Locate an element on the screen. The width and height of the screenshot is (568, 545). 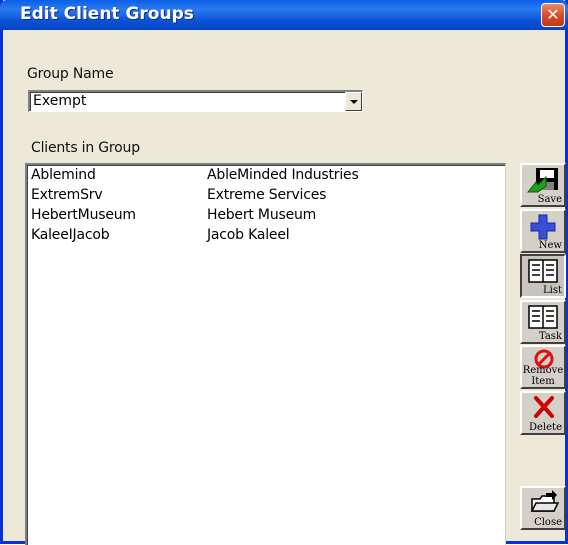
remove-item-label: Remove Item is located at coordinates (543, 376).